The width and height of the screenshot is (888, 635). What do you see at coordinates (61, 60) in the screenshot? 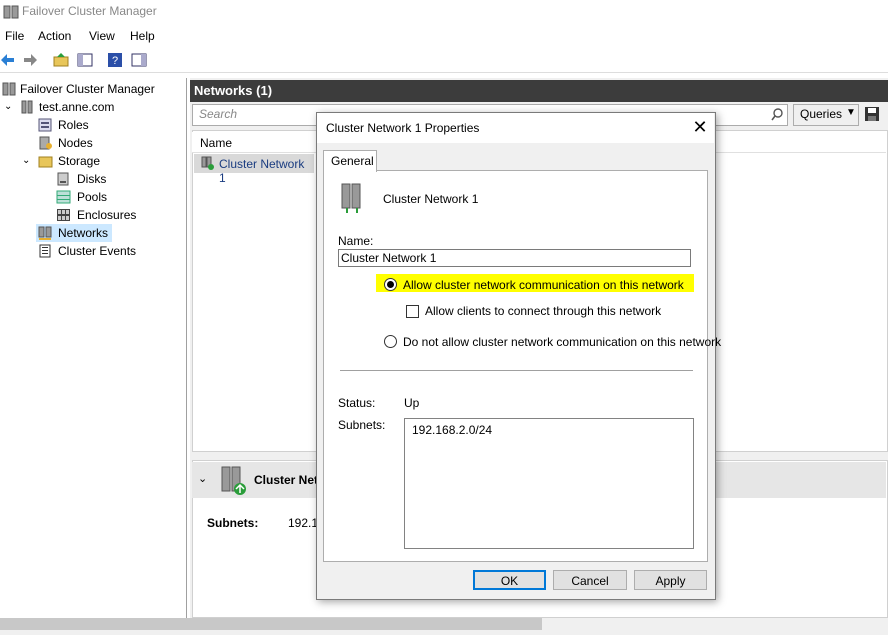
I see `up-folder-icon` at bounding box center [61, 60].